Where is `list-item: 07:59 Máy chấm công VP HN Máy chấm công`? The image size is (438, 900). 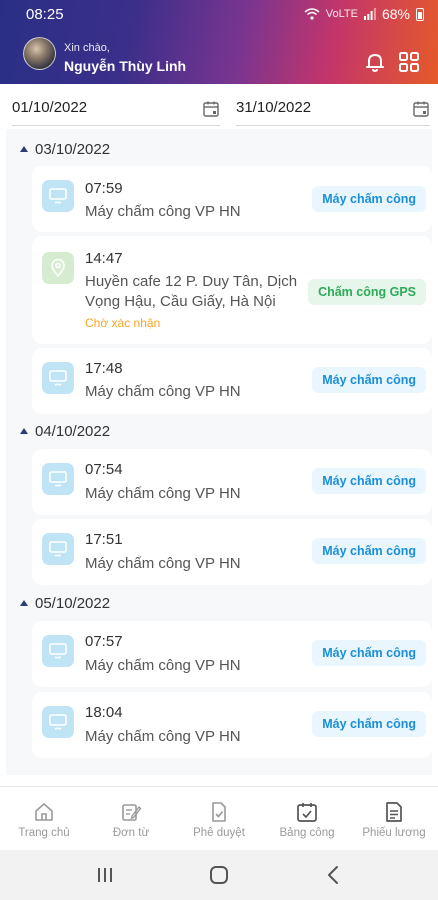
list-item: 07:59 Máy chấm công VP HN Máy chấm công is located at coordinates (232, 199).